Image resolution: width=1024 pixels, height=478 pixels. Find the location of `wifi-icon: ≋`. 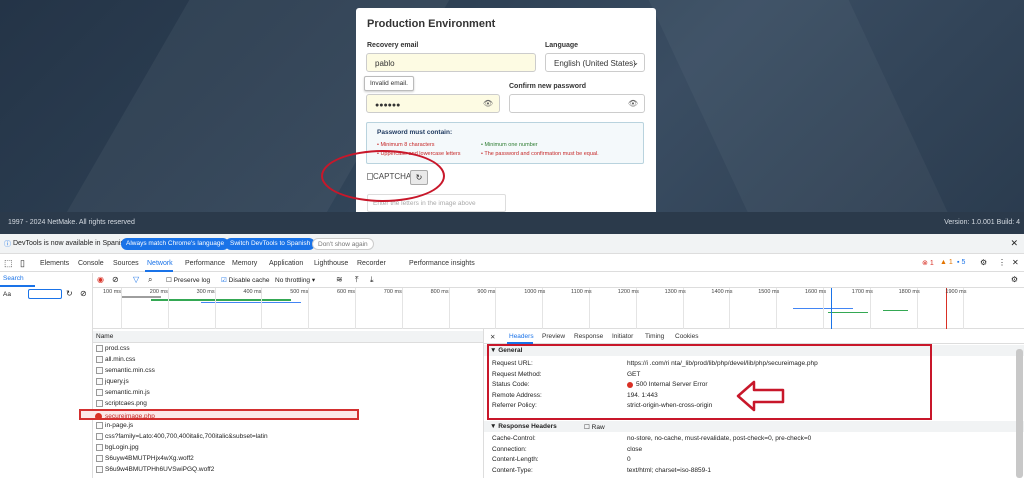

wifi-icon: ≋ is located at coordinates (339, 279).